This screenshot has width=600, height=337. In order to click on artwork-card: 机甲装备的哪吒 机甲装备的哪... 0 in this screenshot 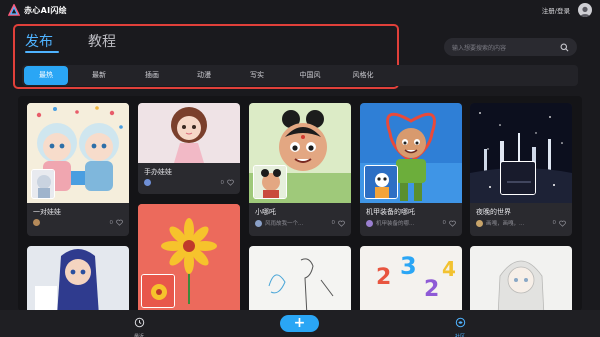, I will do `click(411, 169)`.